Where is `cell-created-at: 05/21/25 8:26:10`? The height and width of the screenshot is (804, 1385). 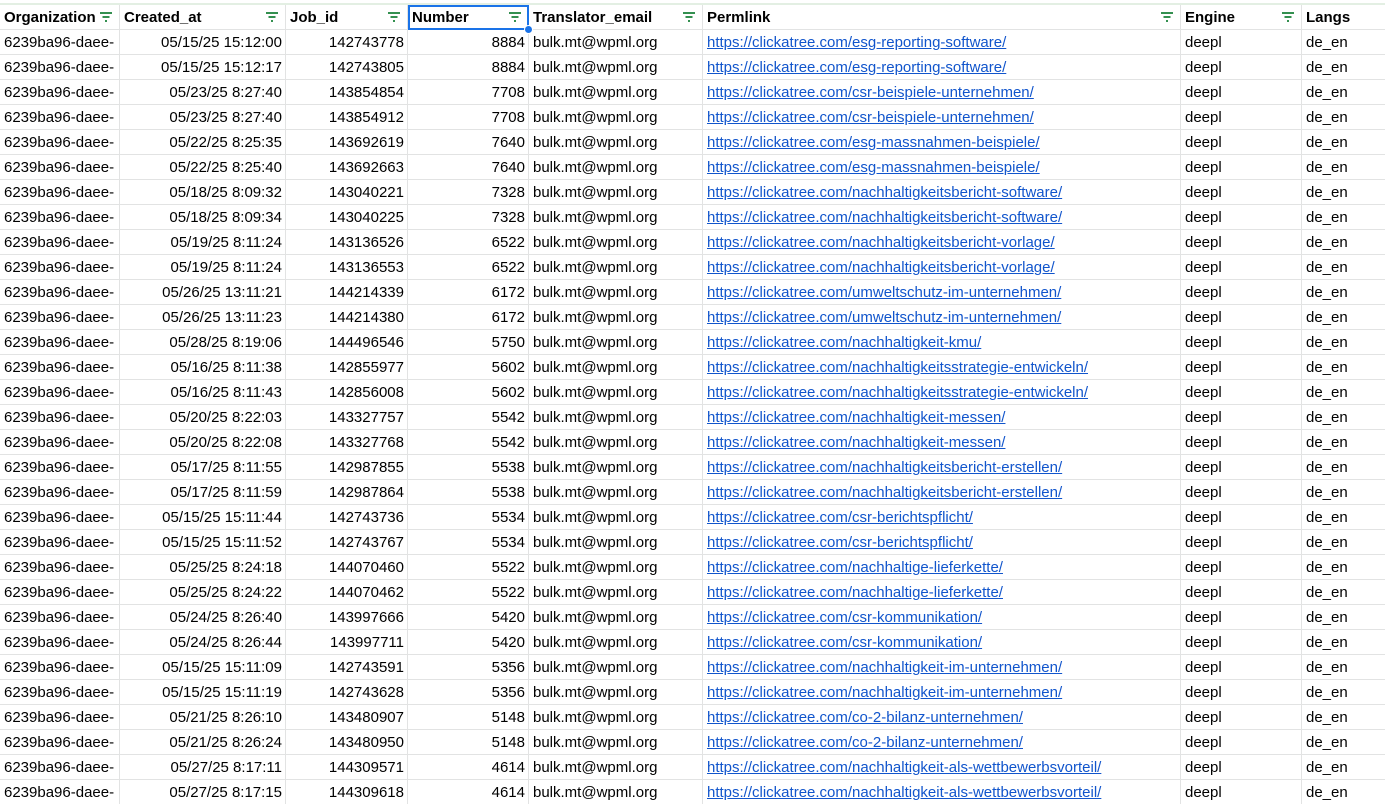
cell-created-at: 05/21/25 8:26:10 is located at coordinates (203, 717).